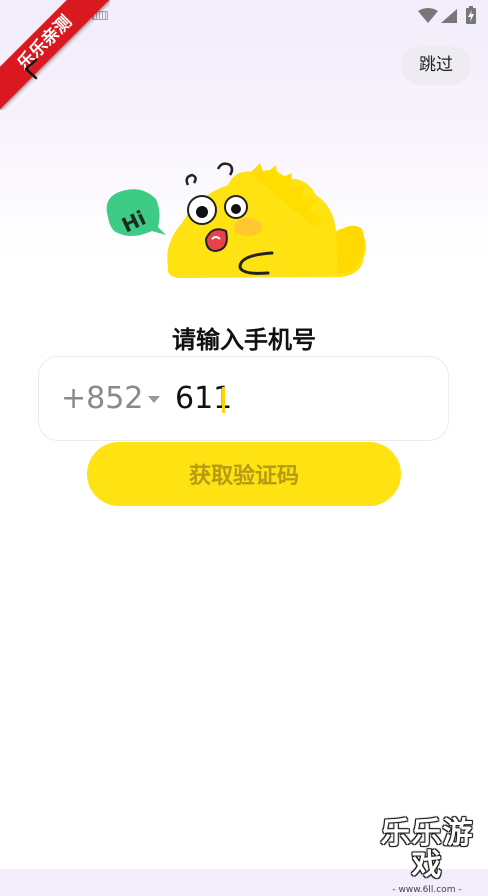 The height and width of the screenshot is (896, 488). Describe the element at coordinates (244, 340) in the screenshot. I see `page-title: 请输入手机号` at that location.